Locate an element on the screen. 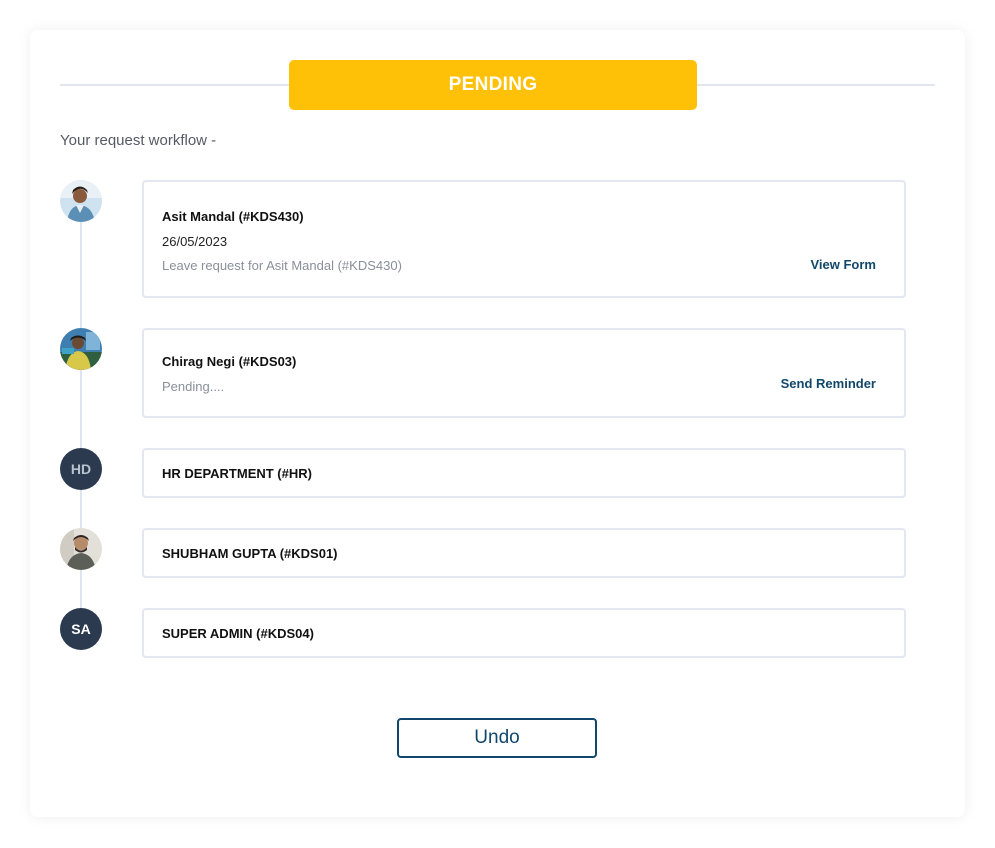 The width and height of the screenshot is (995, 848). send-reminder-link: Send Reminder is located at coordinates (828, 383).